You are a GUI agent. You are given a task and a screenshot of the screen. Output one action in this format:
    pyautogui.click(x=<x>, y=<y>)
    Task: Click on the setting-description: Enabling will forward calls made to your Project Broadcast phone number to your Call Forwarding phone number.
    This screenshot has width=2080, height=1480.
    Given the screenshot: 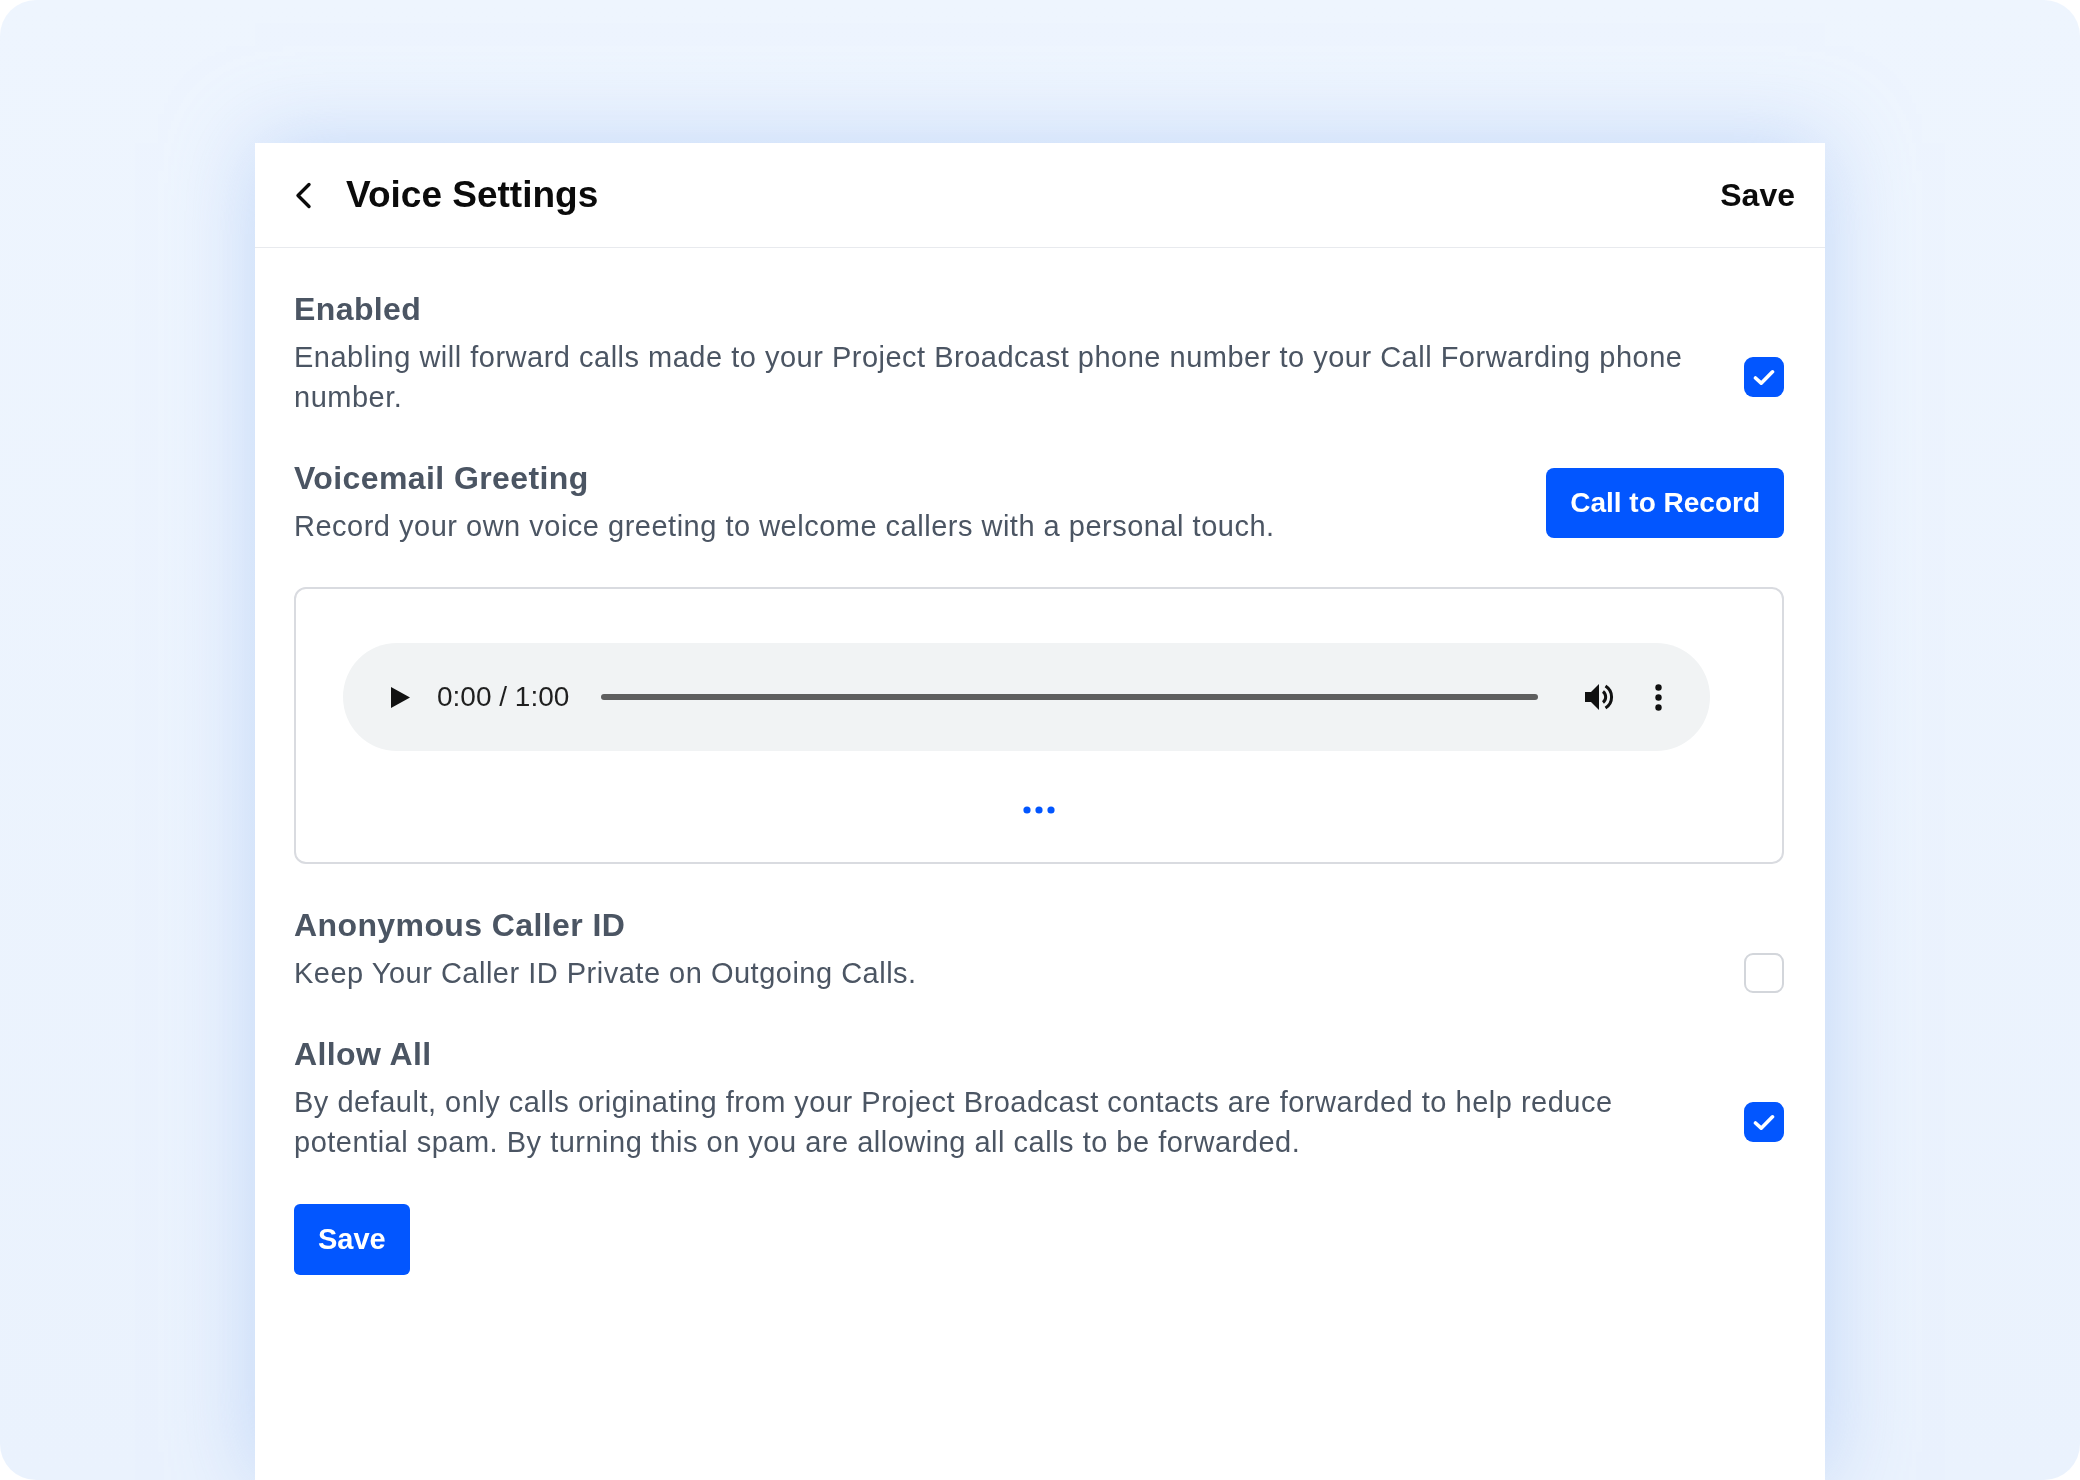 What is the action you would take?
    pyautogui.click(x=989, y=377)
    